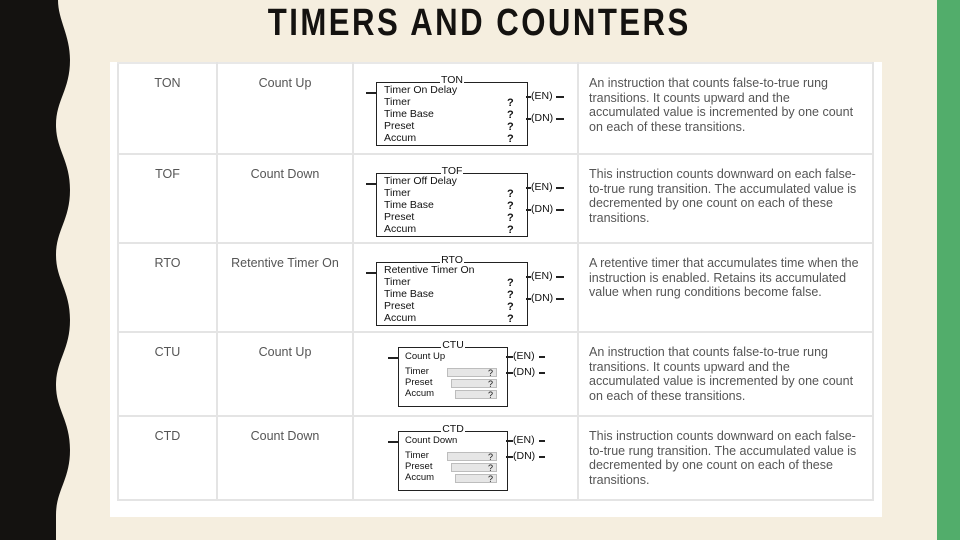  I want to click on accent-bar, so click(948, 270).